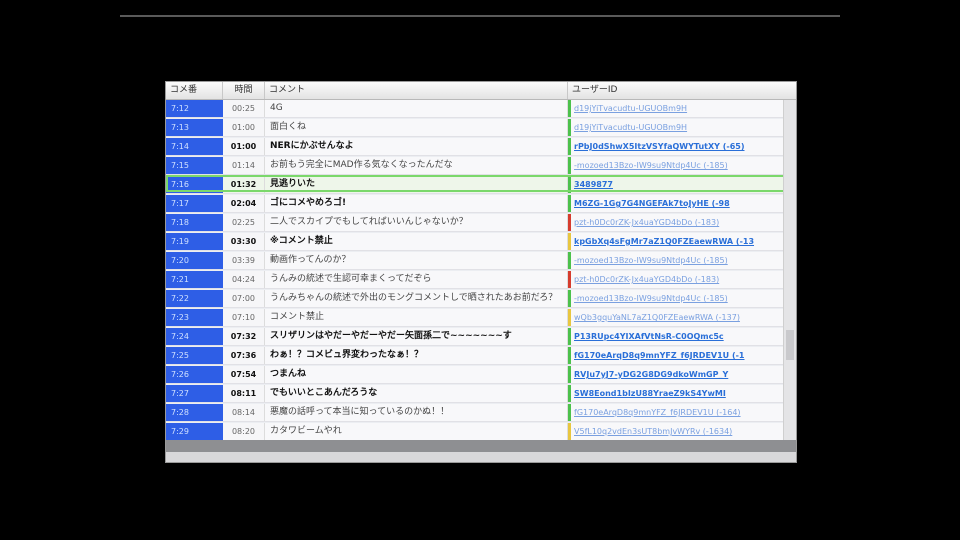 This screenshot has width=960, height=540. I want to click on comment-text: 4G, so click(416, 108).